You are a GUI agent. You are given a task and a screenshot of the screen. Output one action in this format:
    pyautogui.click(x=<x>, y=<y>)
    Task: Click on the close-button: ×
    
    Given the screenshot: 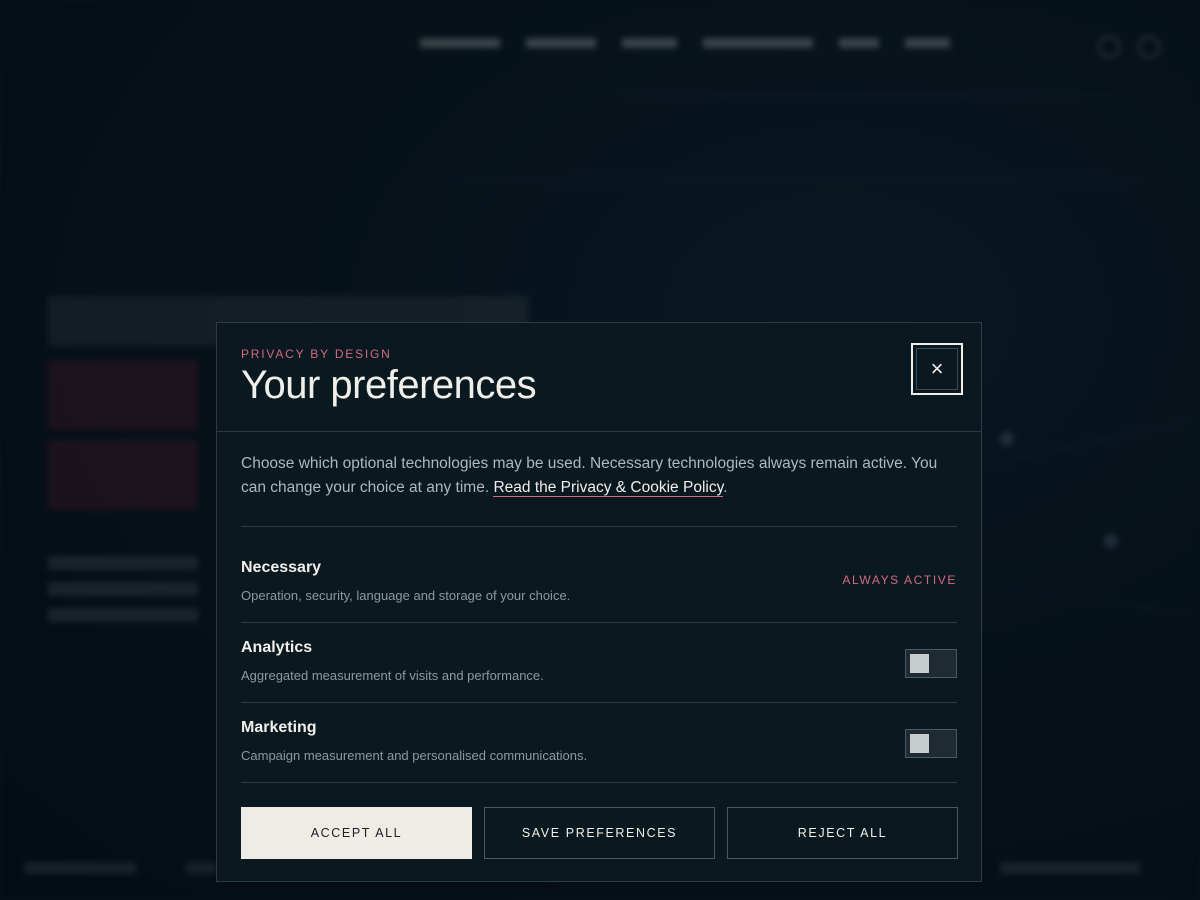 What is the action you would take?
    pyautogui.click(x=937, y=369)
    